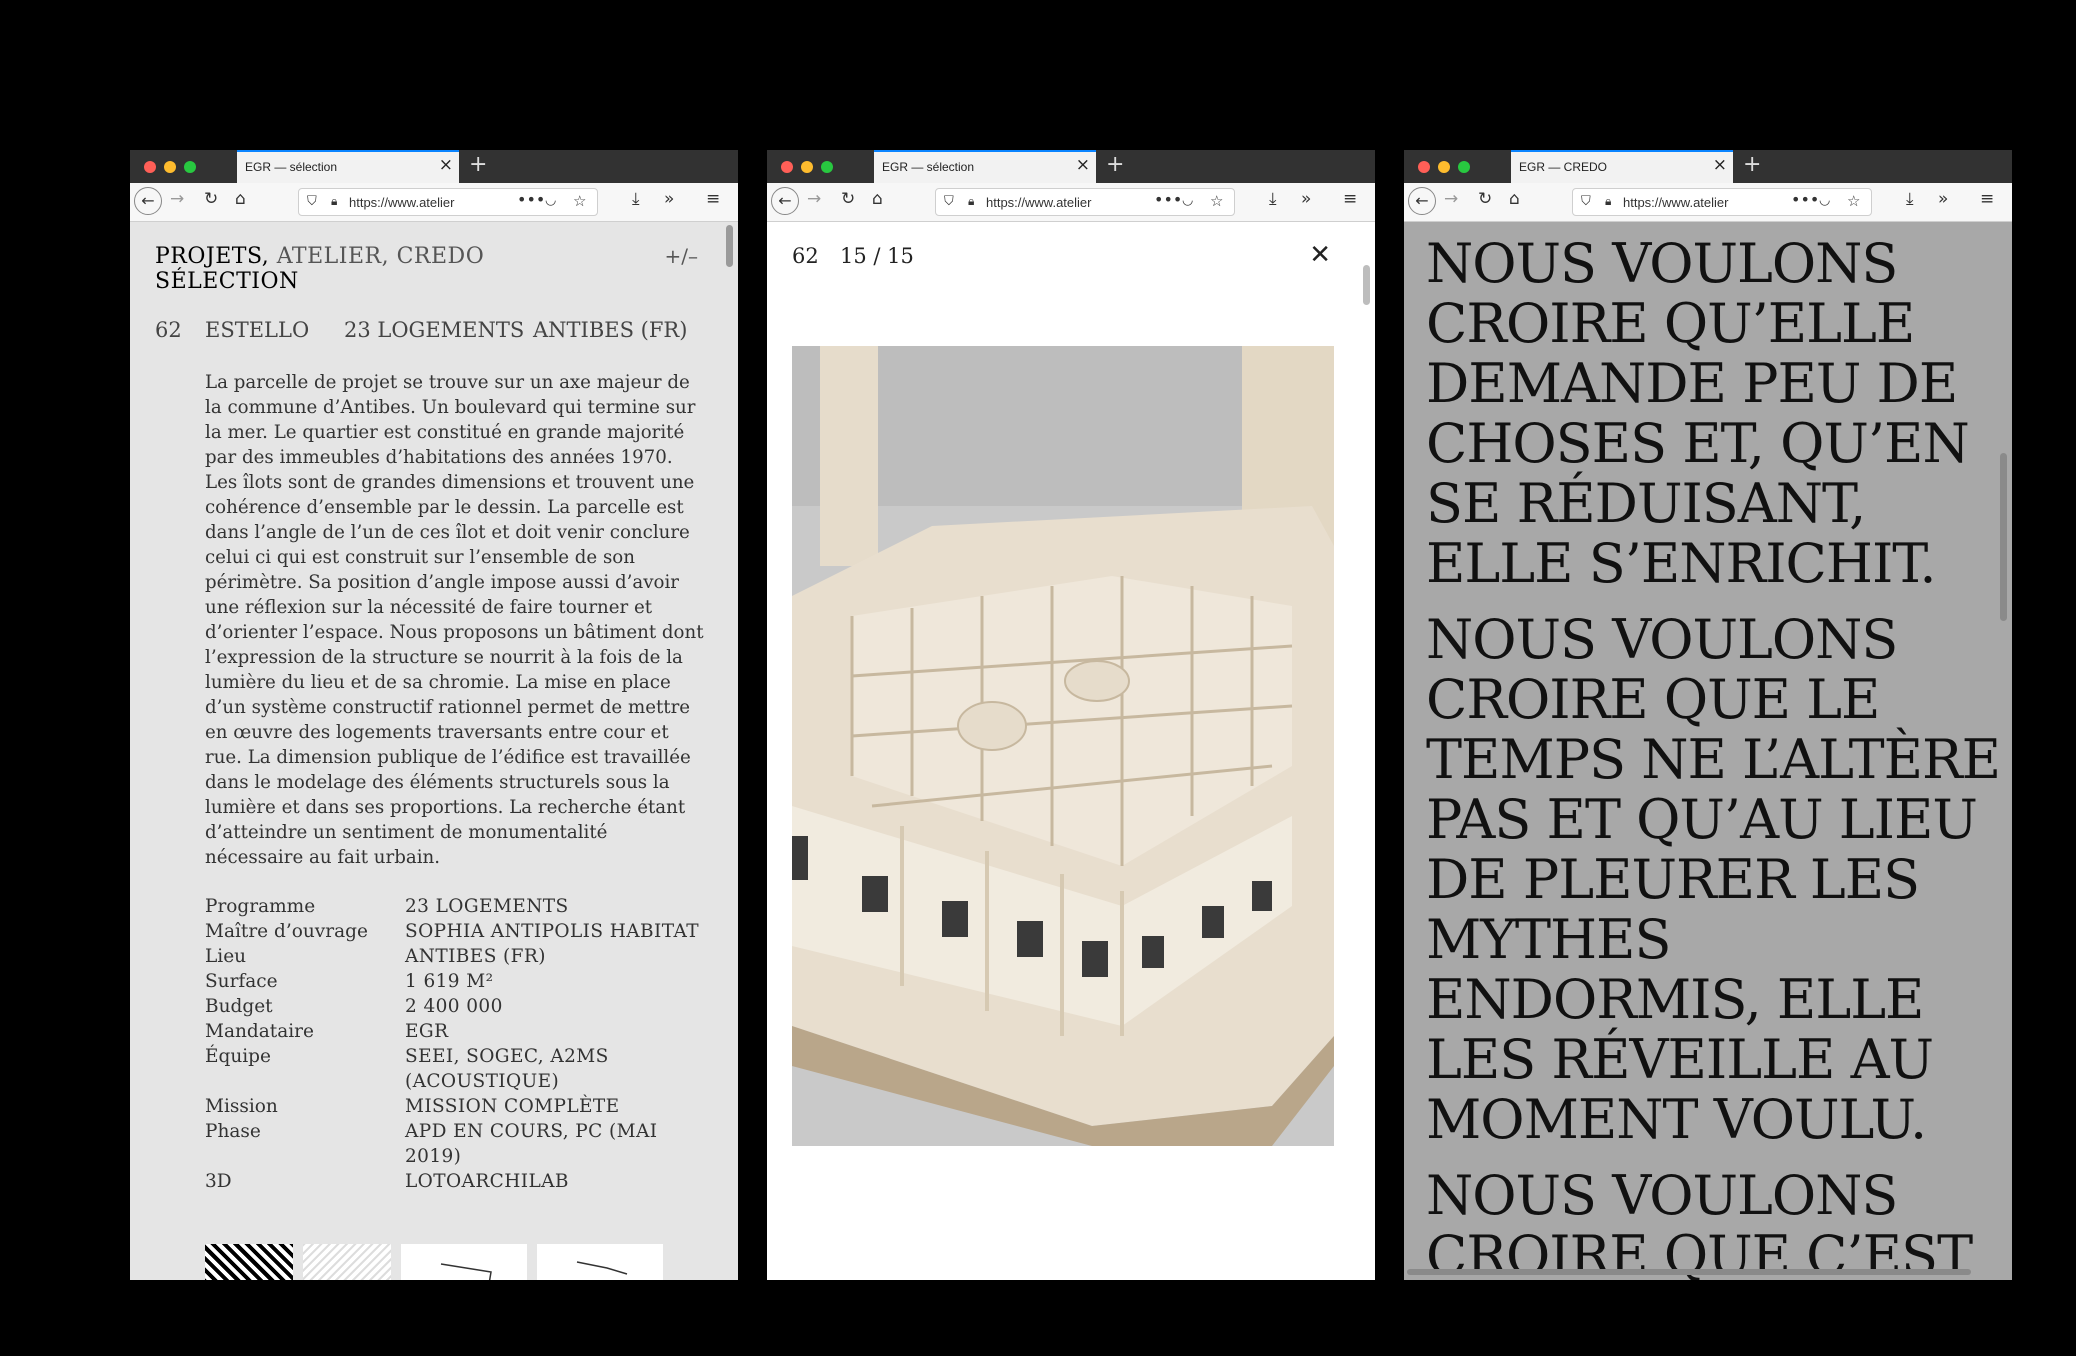 This screenshot has height=1356, width=2076. Describe the element at coordinates (347, 1262) in the screenshot. I see `thumbnail-plan` at that location.